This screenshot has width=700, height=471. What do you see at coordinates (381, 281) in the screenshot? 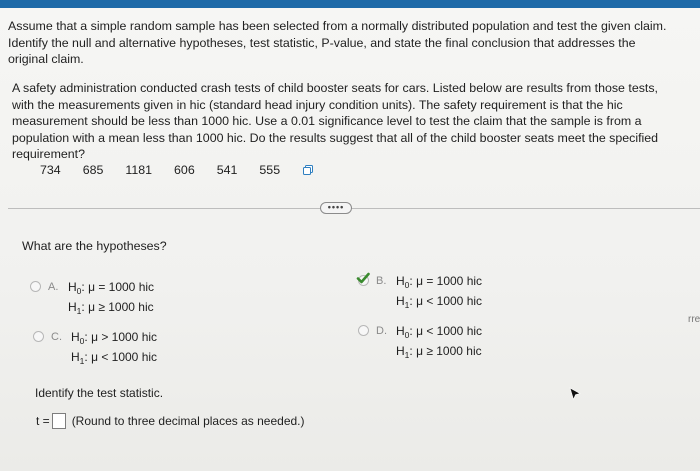
I see `option-letter: B.` at bounding box center [381, 281].